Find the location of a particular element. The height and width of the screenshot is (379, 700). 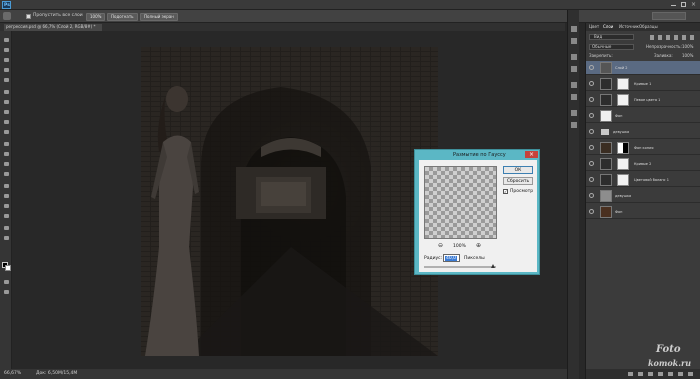

tab-layers: Слои is located at coordinates (608, 27).